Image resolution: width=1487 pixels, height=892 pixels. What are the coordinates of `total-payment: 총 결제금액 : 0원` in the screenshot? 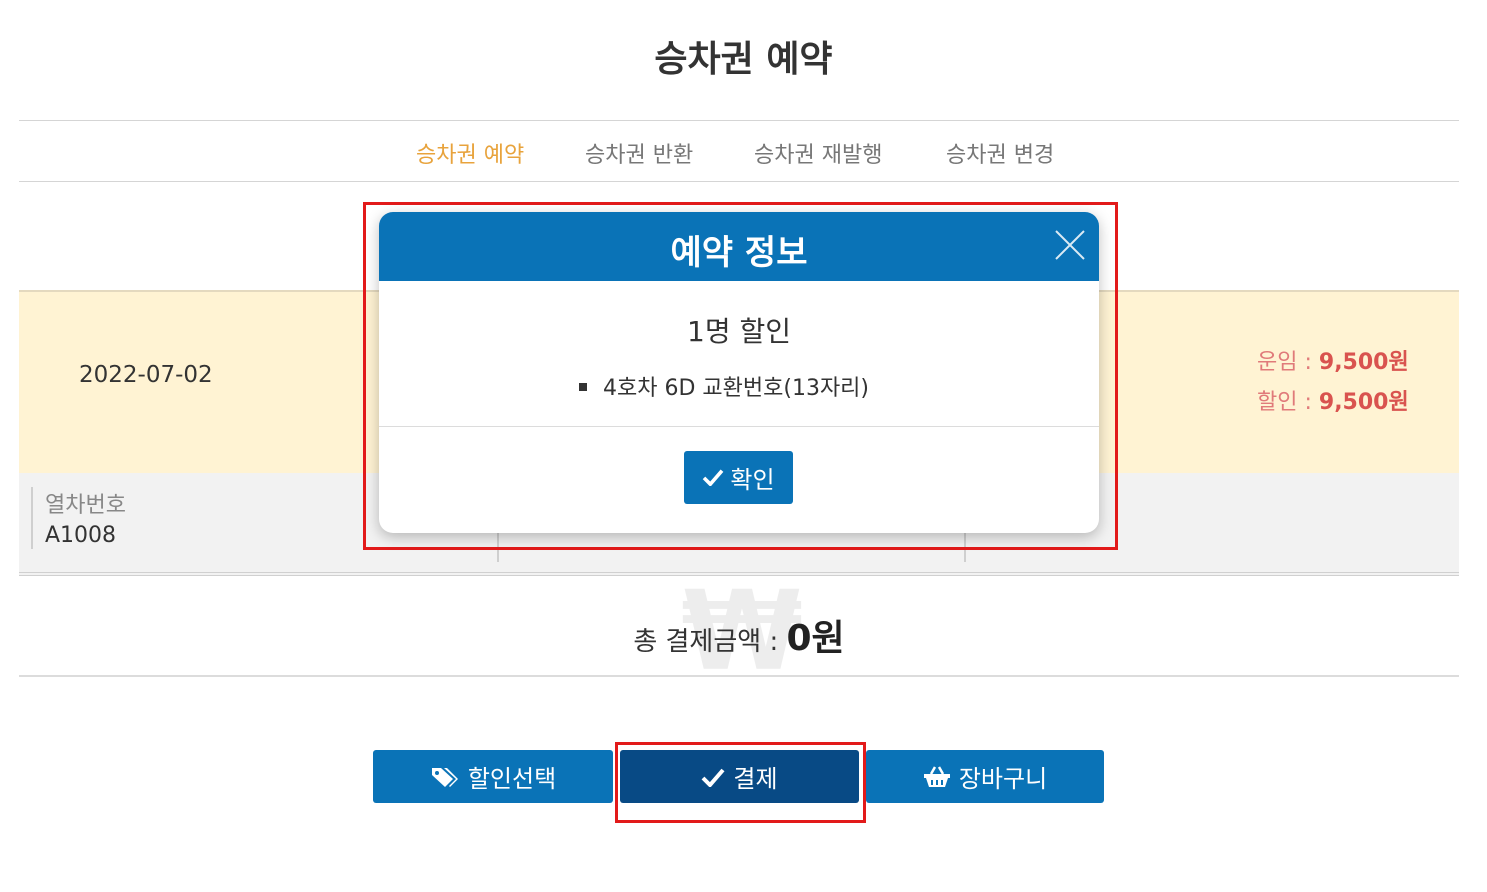 It's located at (739, 635).